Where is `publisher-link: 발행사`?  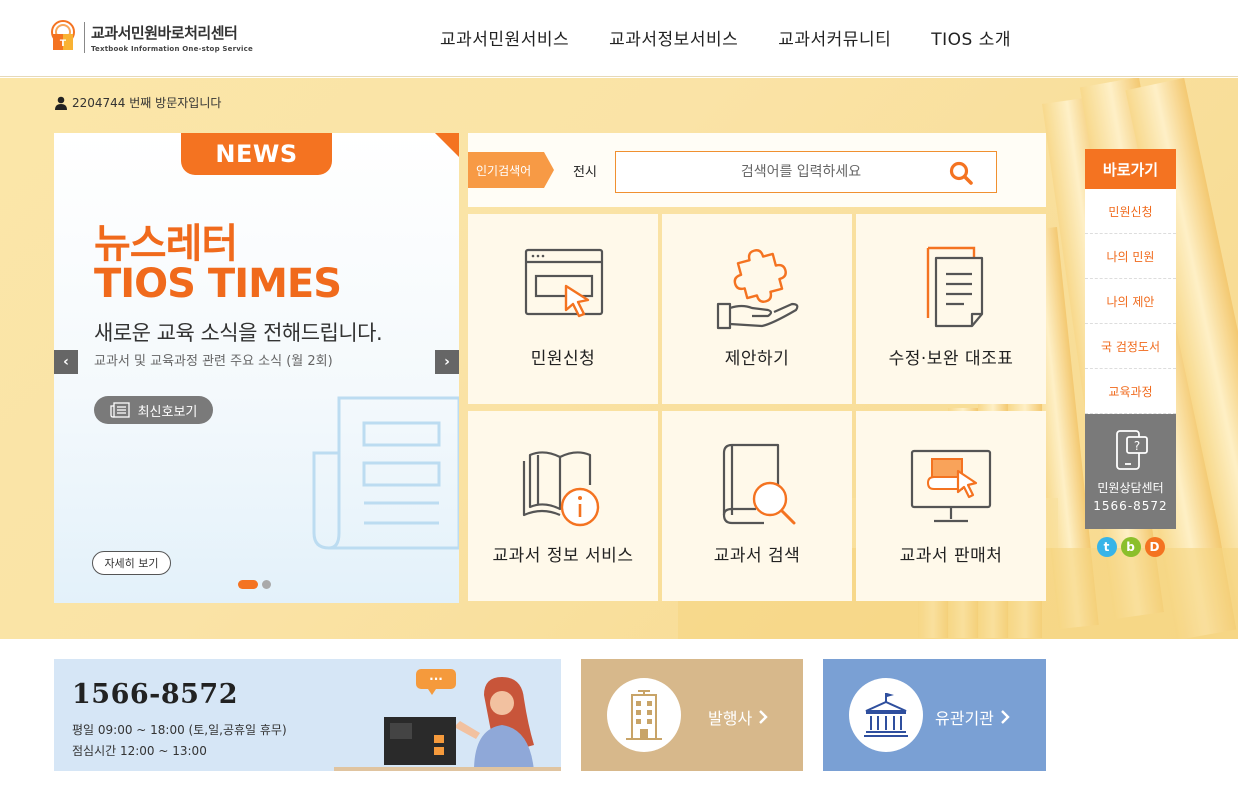 publisher-link: 발행사 is located at coordinates (738, 717).